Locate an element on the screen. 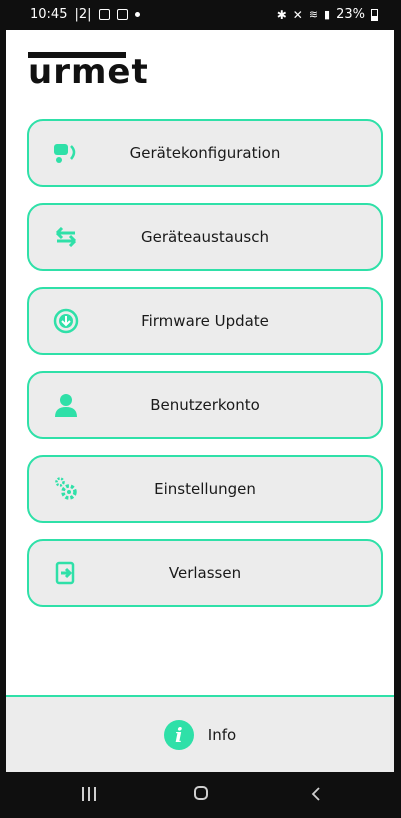 This screenshot has height=818, width=401. bluetooth-icon: ✱ is located at coordinates (281, 14).